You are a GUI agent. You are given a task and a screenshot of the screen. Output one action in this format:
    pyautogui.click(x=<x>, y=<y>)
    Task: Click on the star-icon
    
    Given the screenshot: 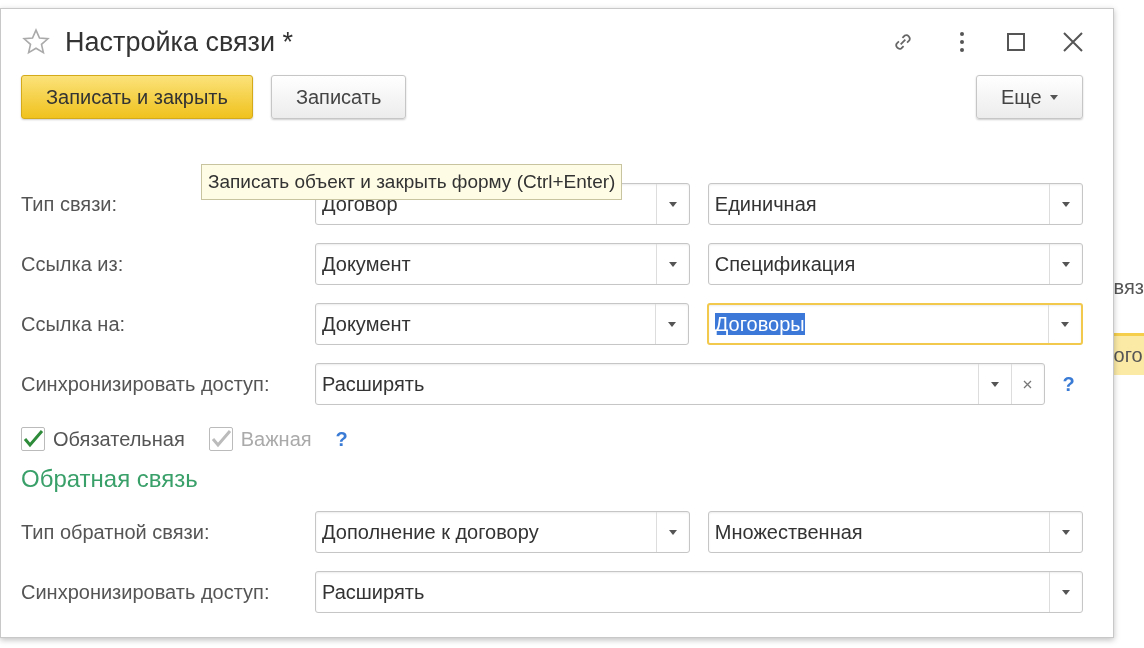 What is the action you would take?
    pyautogui.click(x=36, y=42)
    